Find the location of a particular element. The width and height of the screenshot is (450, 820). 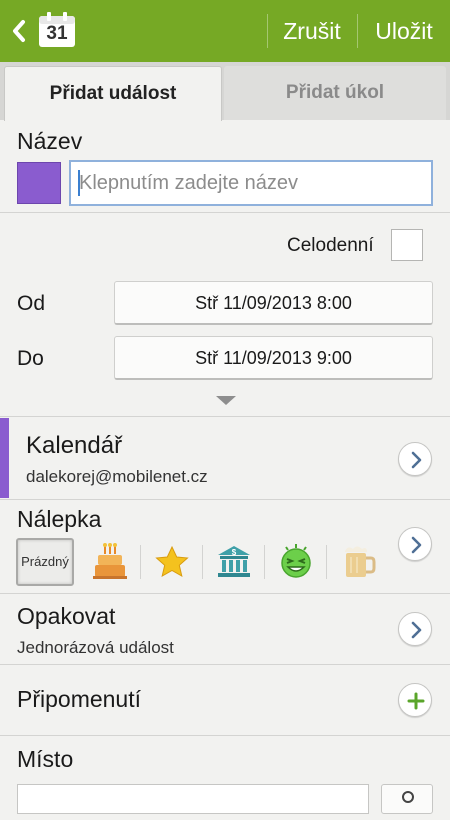

title-label: Název is located at coordinates (50, 141).